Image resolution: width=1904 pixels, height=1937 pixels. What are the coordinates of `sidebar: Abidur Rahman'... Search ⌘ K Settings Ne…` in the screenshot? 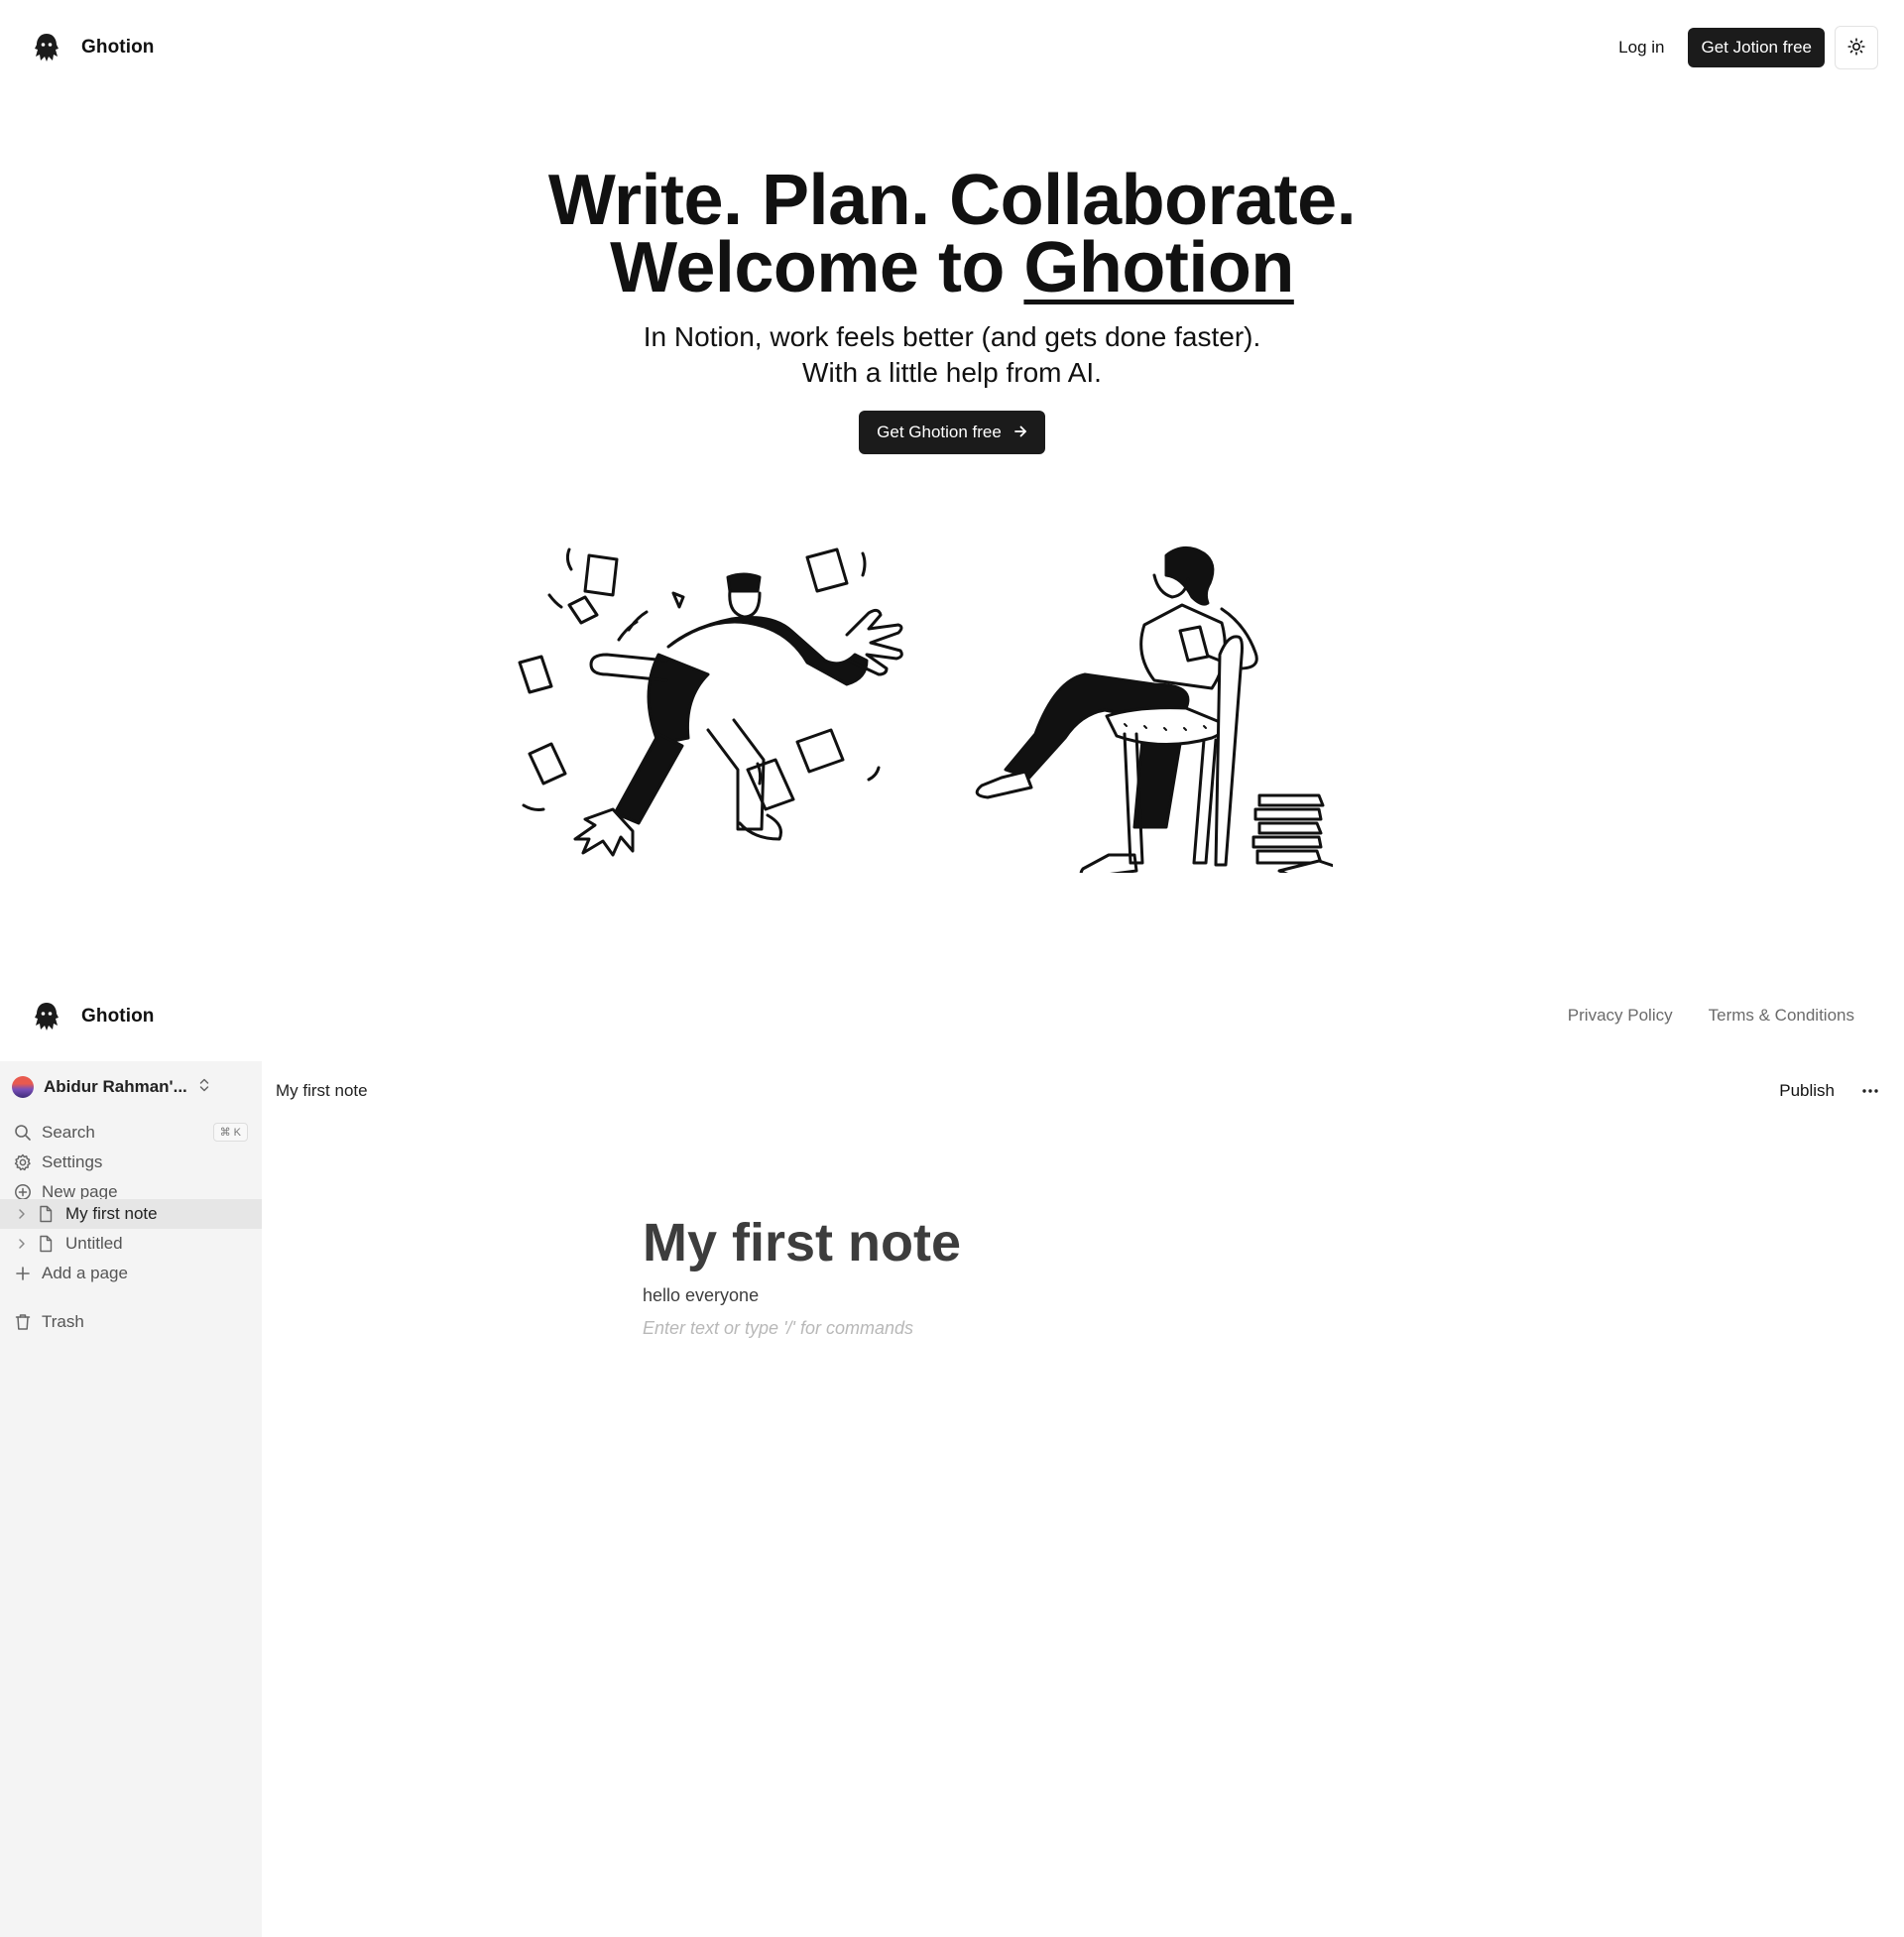 It's located at (131, 1499).